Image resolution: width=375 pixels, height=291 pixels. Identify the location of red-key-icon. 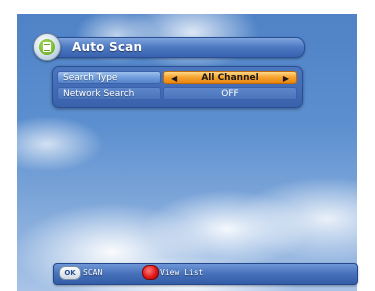
(150, 272).